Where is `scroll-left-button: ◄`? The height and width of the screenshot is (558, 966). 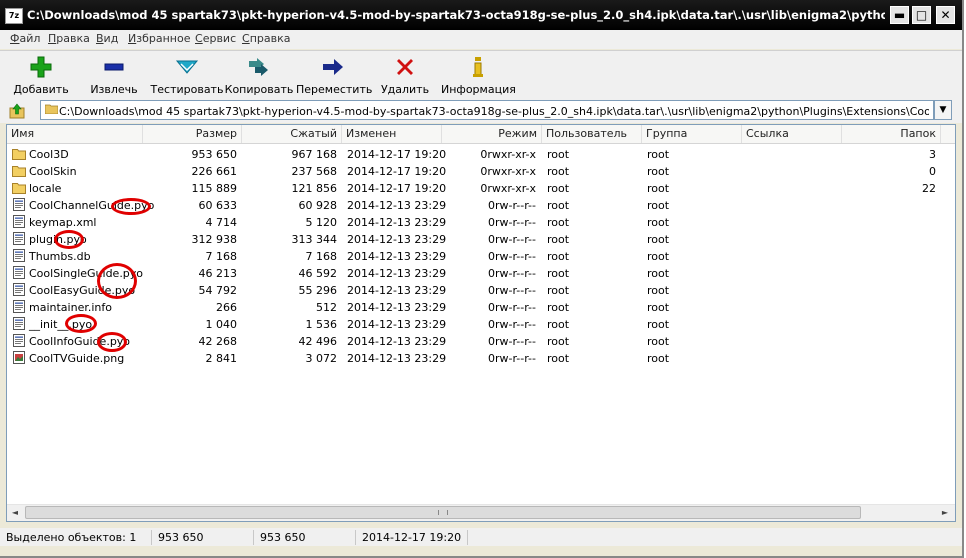 scroll-left-button: ◄ is located at coordinates (15, 513).